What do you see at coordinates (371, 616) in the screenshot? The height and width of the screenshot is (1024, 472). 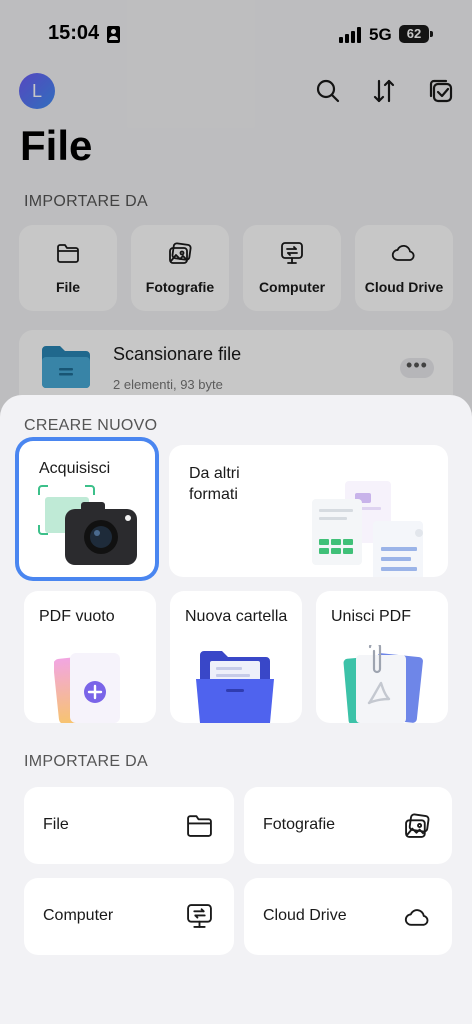 I see `create-card-label: Unisci PDF` at bounding box center [371, 616].